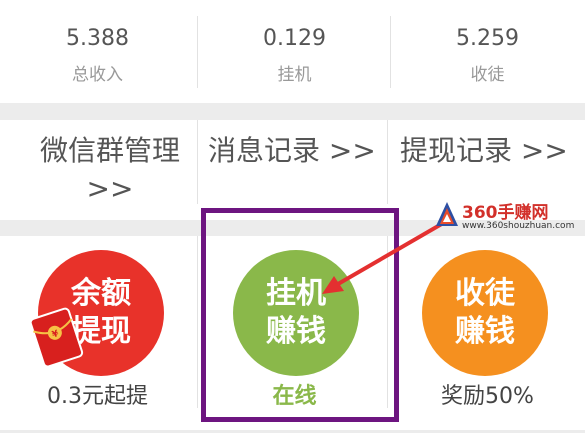 Image resolution: width=585 pixels, height=433 pixels. Describe the element at coordinates (56, 337) in the screenshot. I see `red-envelope-icon: ¥` at that location.